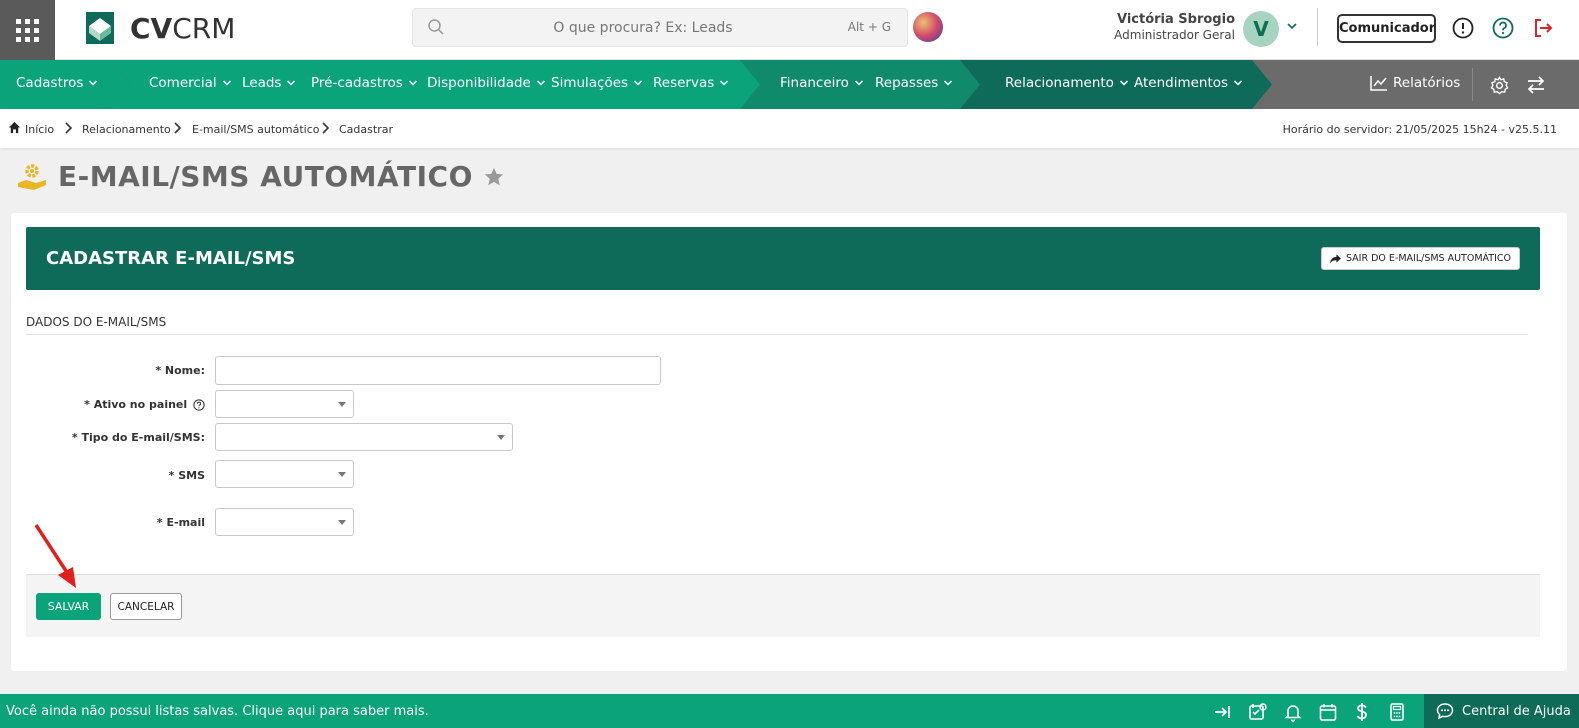  What do you see at coordinates (1188, 83) in the screenshot?
I see `nav-atendimentos: Atendimentos` at bounding box center [1188, 83].